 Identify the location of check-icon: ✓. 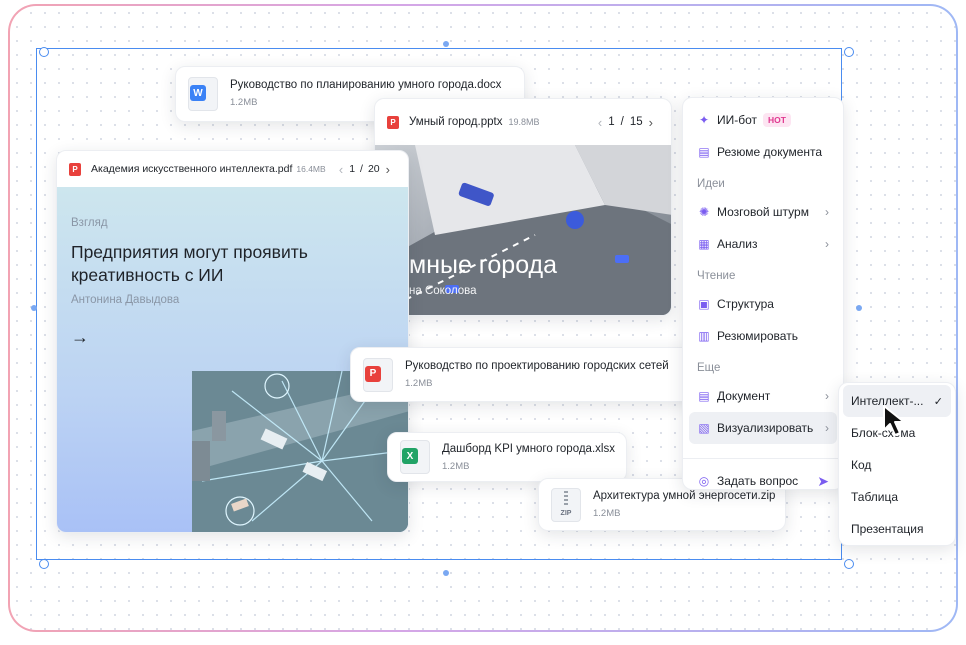
(938, 401).